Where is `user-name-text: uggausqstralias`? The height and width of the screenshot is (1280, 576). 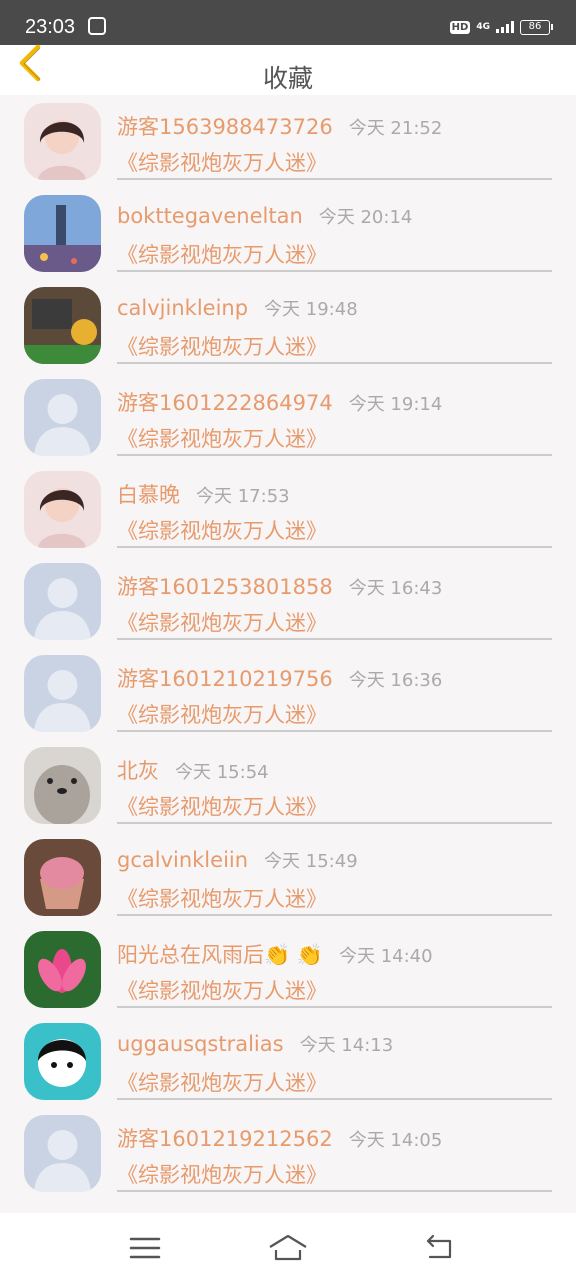
user-name-text: uggausqstralias is located at coordinates (200, 1044).